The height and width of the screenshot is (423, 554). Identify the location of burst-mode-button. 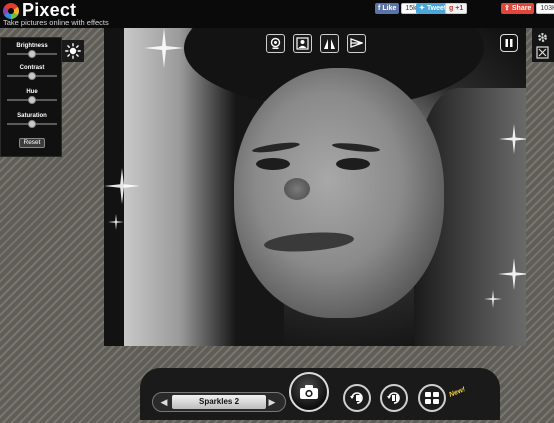
(394, 398).